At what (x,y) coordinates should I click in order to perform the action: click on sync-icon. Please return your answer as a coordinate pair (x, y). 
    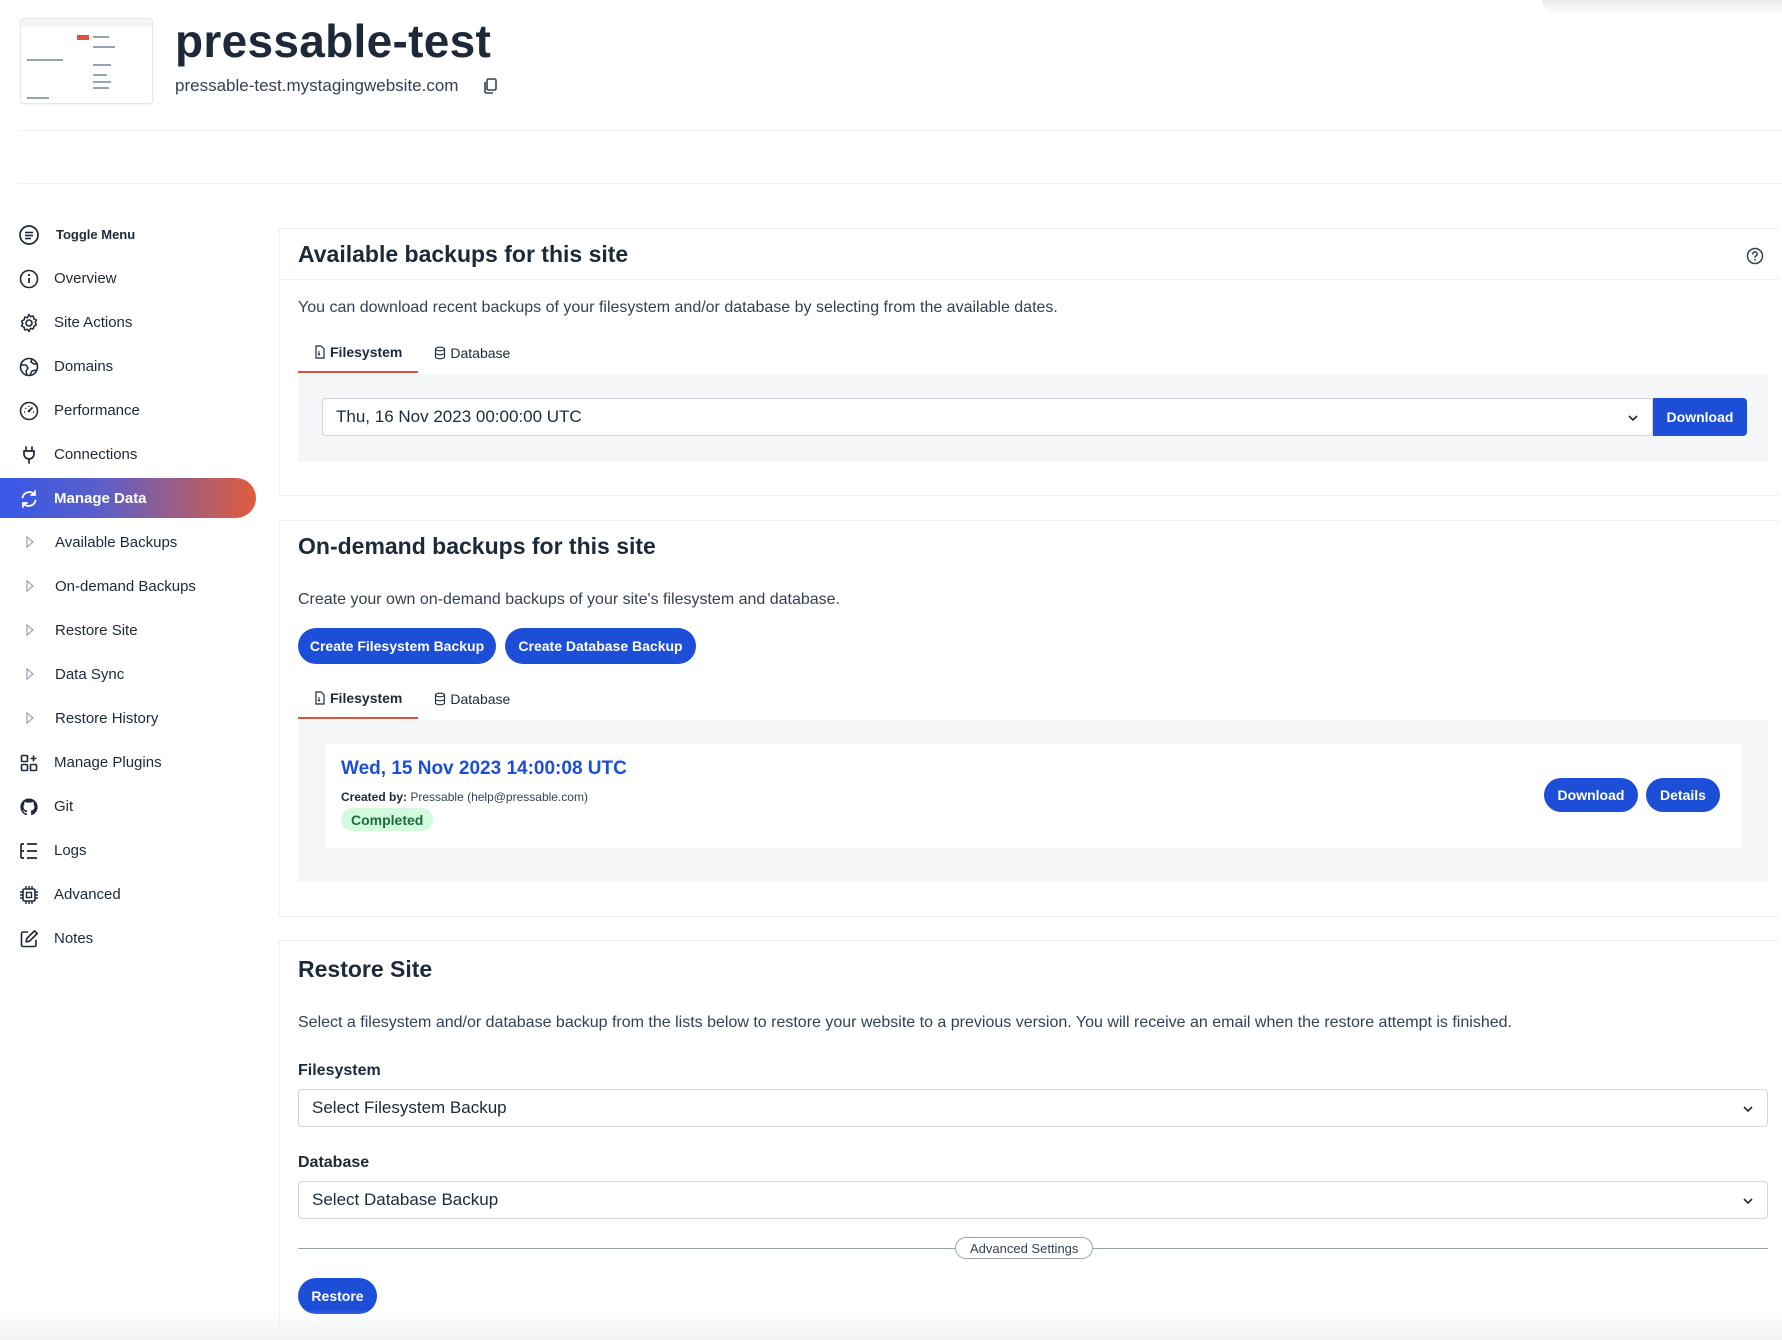
    Looking at the image, I should click on (29, 499).